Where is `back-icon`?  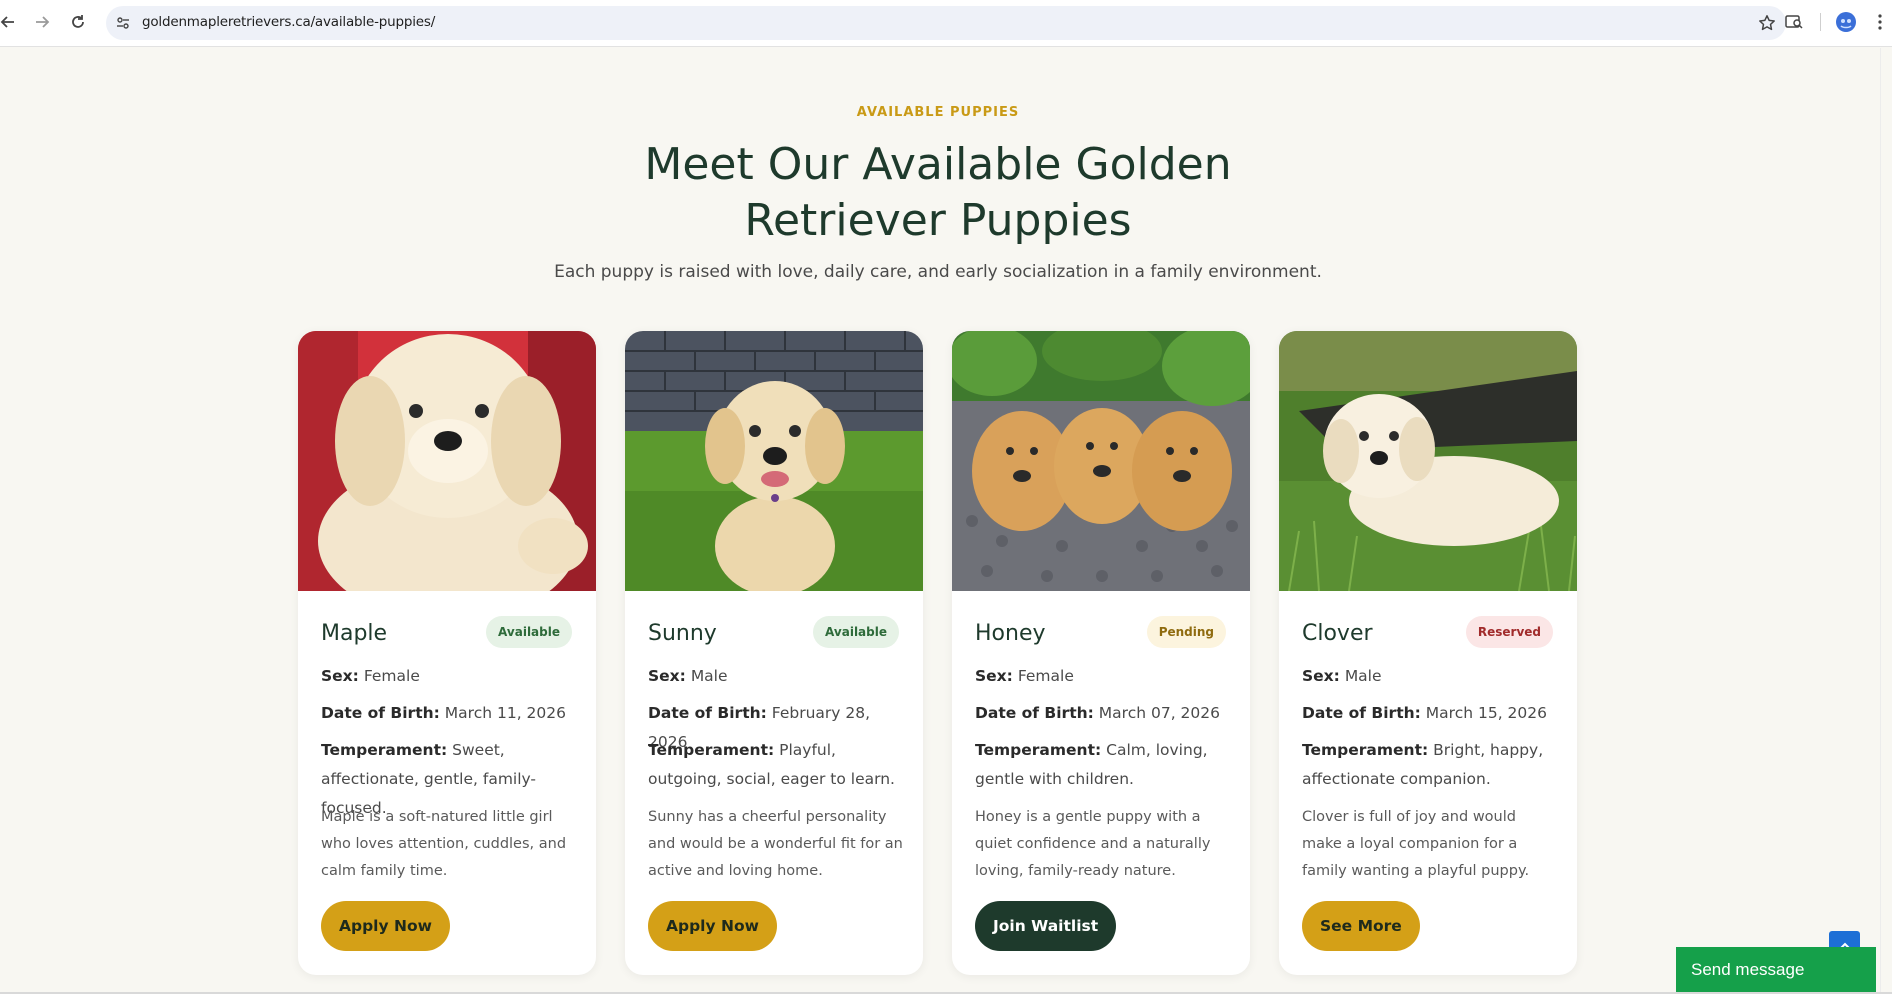
back-icon is located at coordinates (10, 22).